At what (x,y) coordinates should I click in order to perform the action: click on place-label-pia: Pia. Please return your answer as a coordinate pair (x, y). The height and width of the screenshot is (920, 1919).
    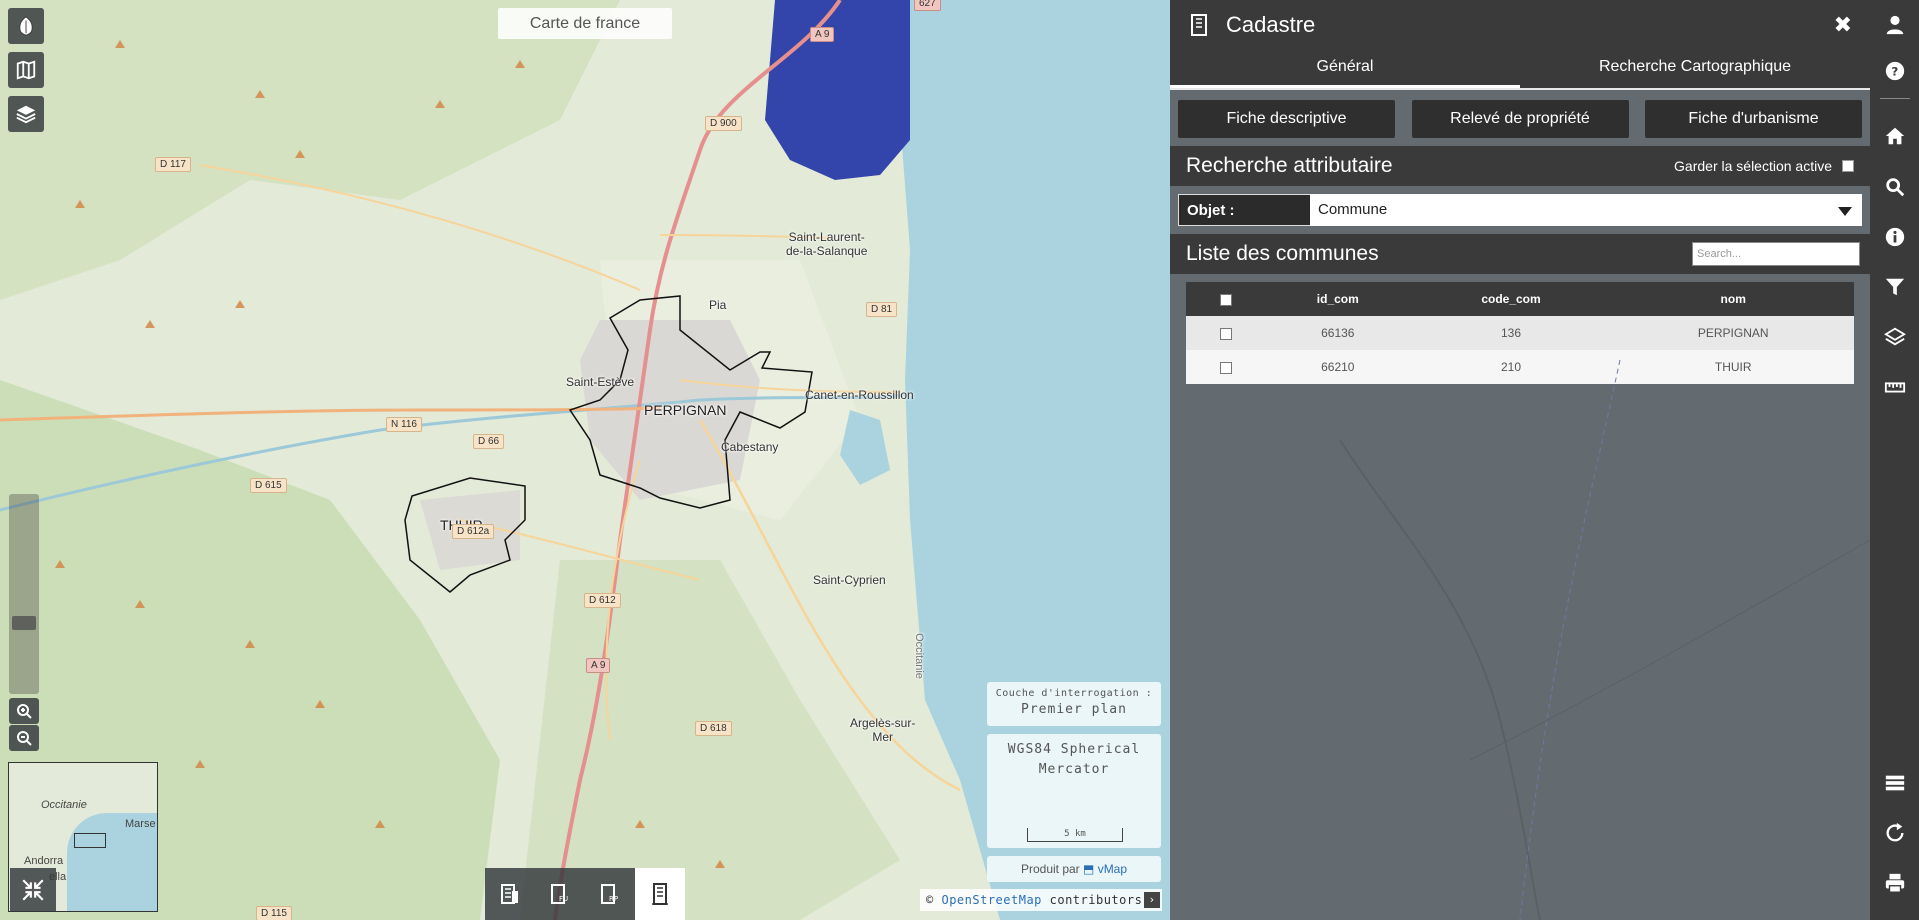
    Looking at the image, I should click on (718, 305).